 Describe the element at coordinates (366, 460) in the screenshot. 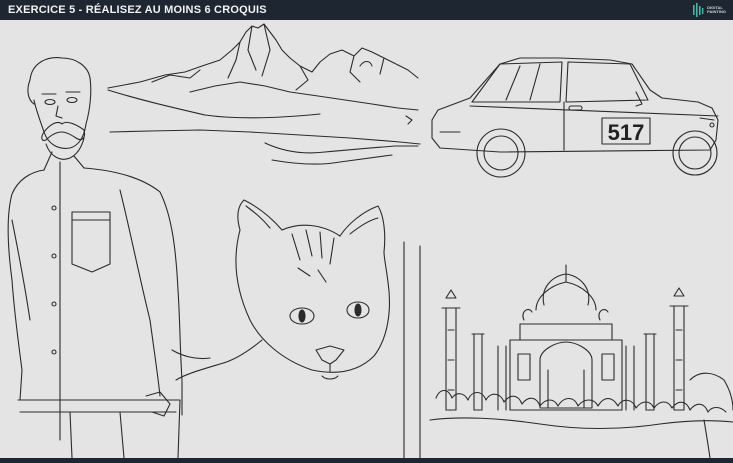

I see `bottom-bar` at that location.